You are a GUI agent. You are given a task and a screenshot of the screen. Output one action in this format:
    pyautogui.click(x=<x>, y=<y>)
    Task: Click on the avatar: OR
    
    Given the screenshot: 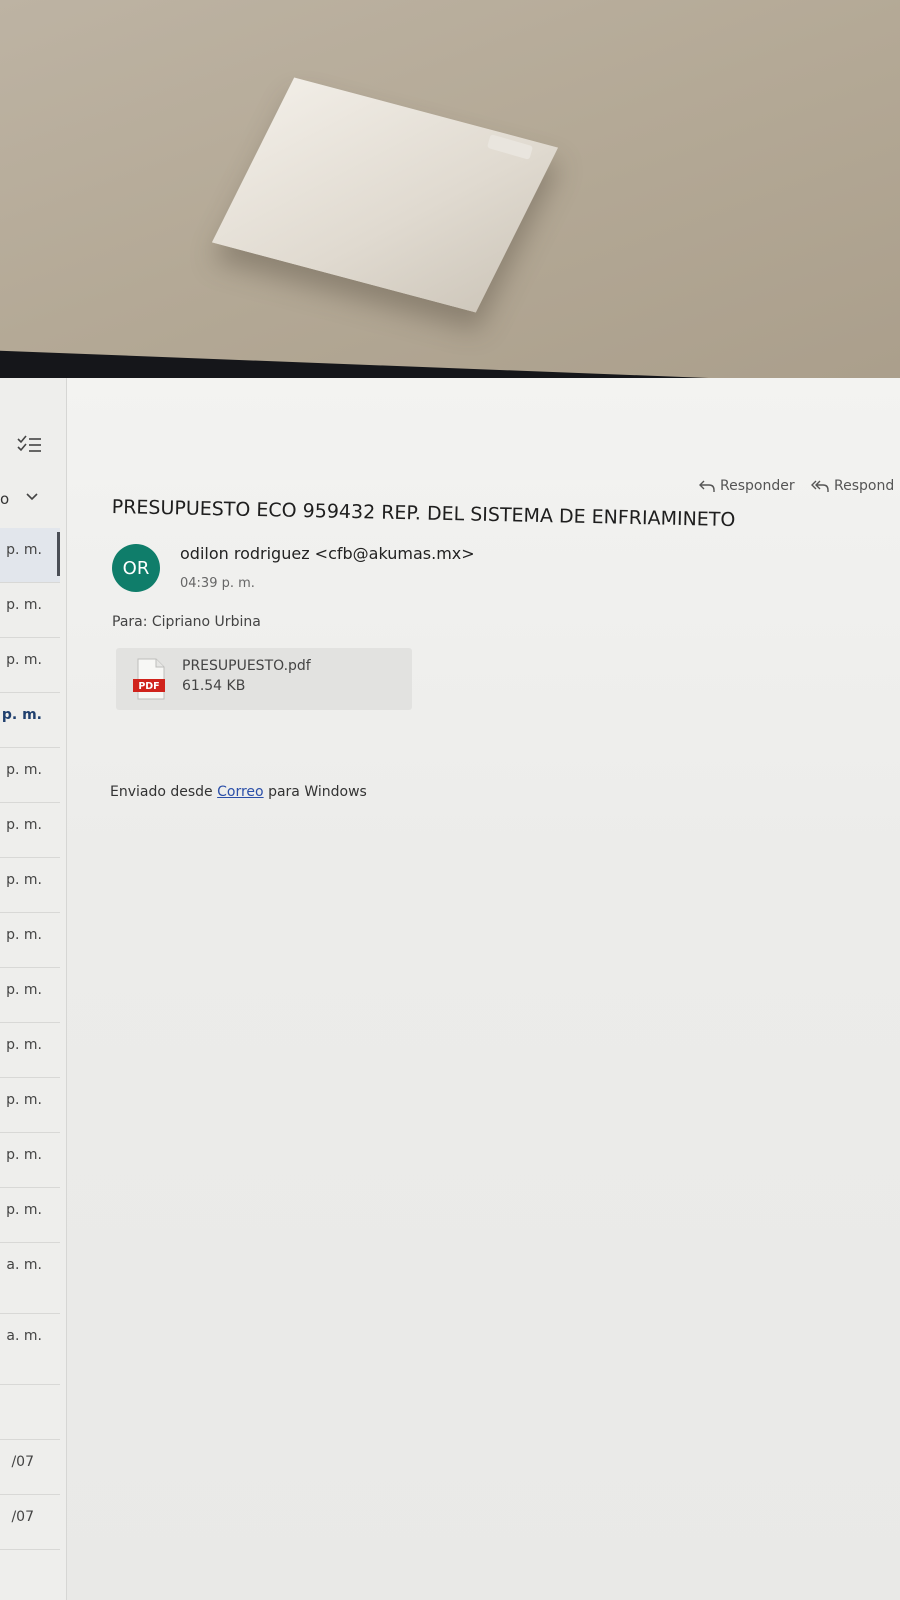 What is the action you would take?
    pyautogui.click(x=136, y=568)
    